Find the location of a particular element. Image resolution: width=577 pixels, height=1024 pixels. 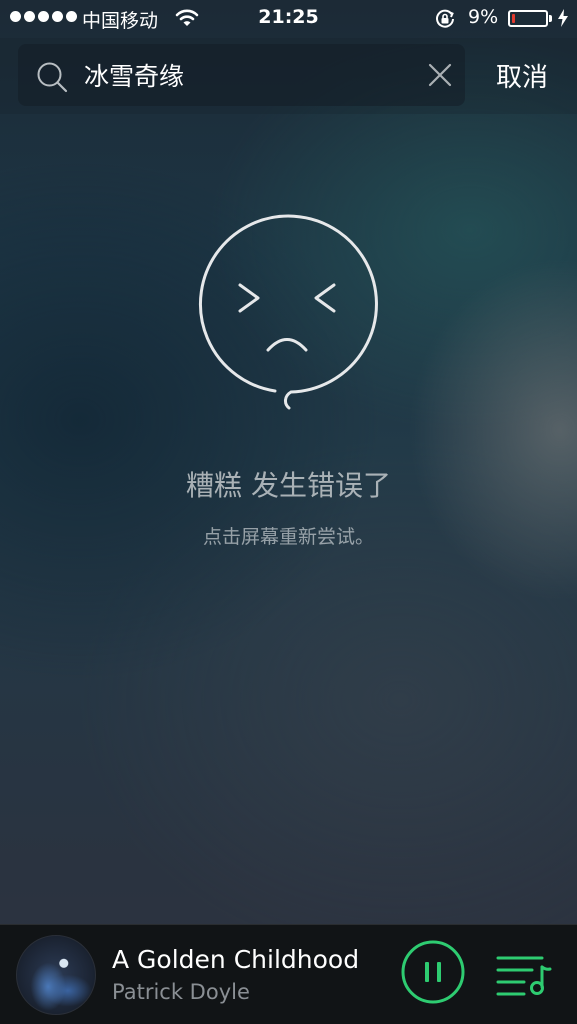

status-bar: 中国移动 21:25 9% is located at coordinates (288, 19).